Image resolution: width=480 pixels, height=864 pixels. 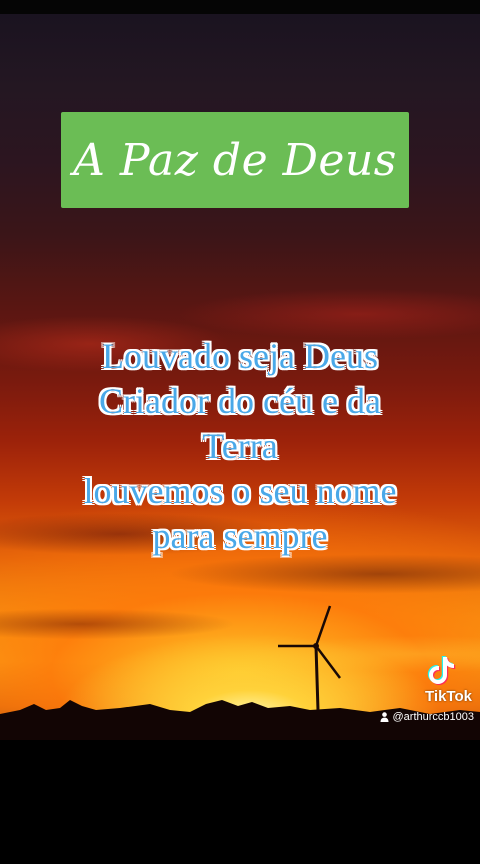 I want to click on tiktok-icon, so click(x=441, y=670).